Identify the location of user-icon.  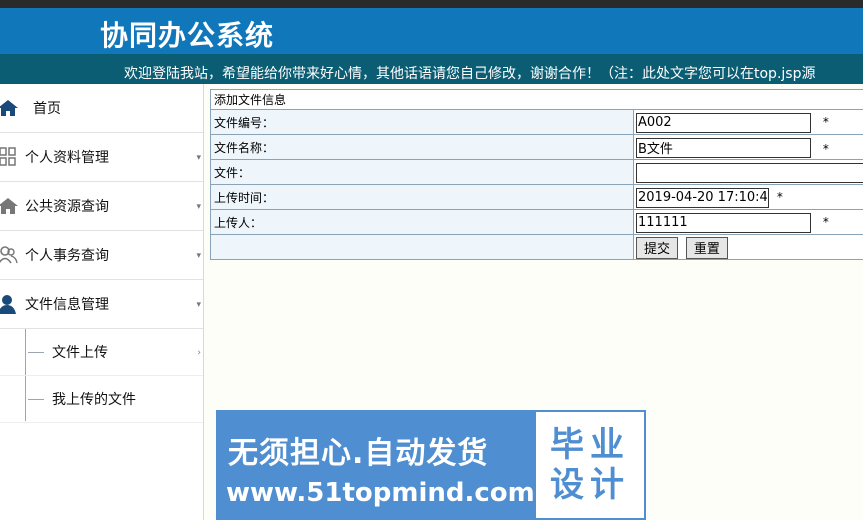
(9, 304).